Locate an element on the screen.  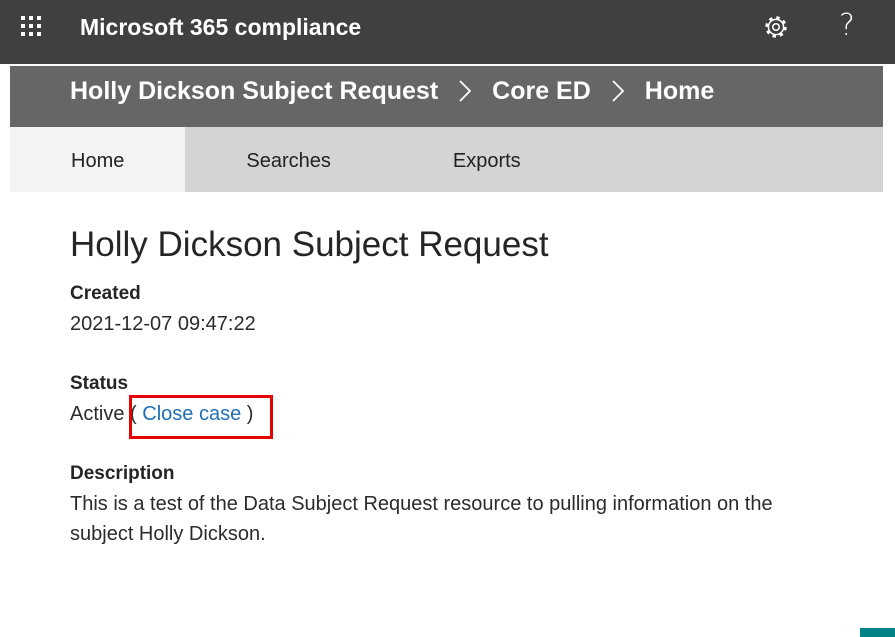
tab-bar: Home Searches Exports is located at coordinates (446, 159).